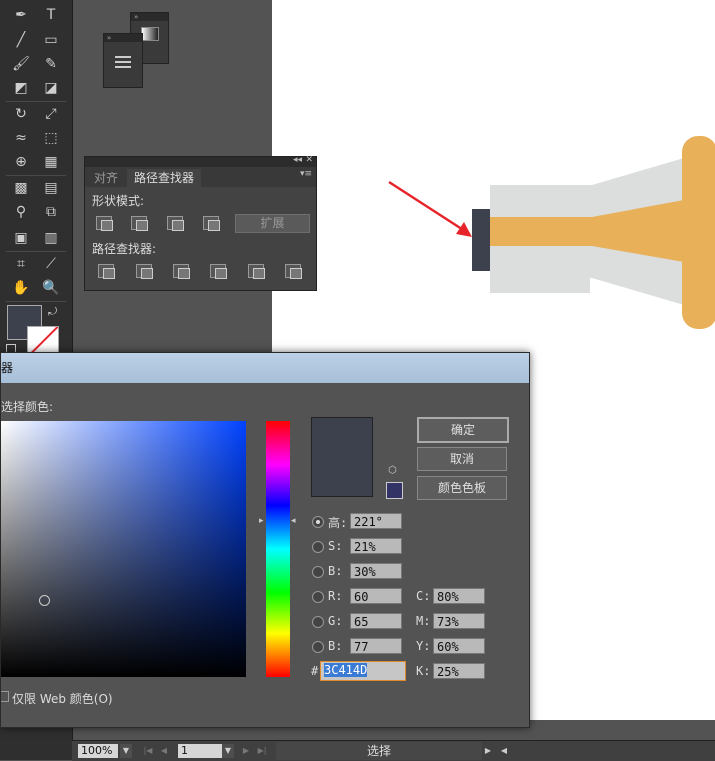  What do you see at coordinates (293, 521) in the screenshot?
I see `hue-slider-right-arrow-icon: ◂` at bounding box center [293, 521].